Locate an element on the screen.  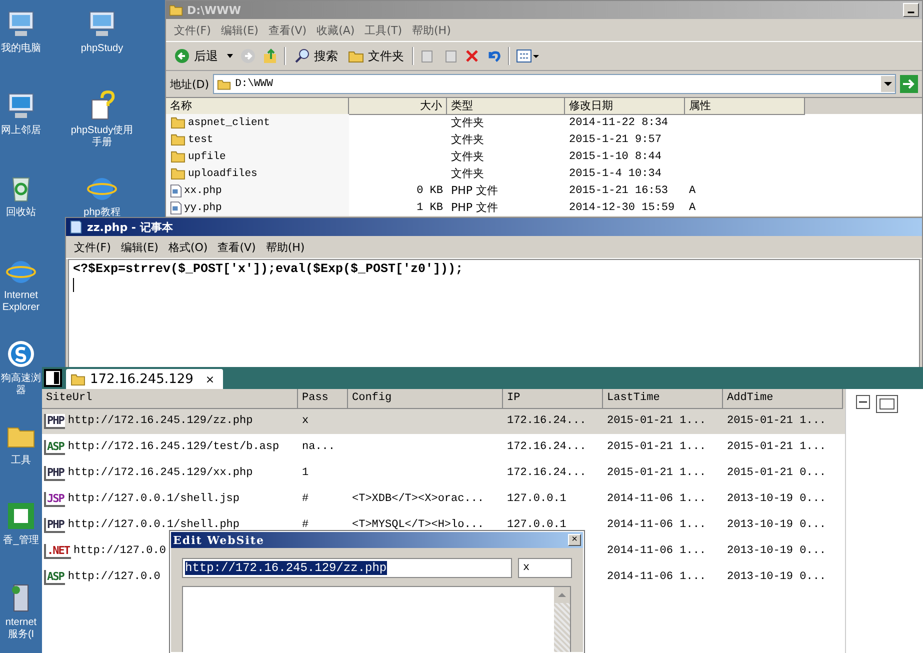
desktop-icon-label: phpStudy is located at coordinates (102, 48).